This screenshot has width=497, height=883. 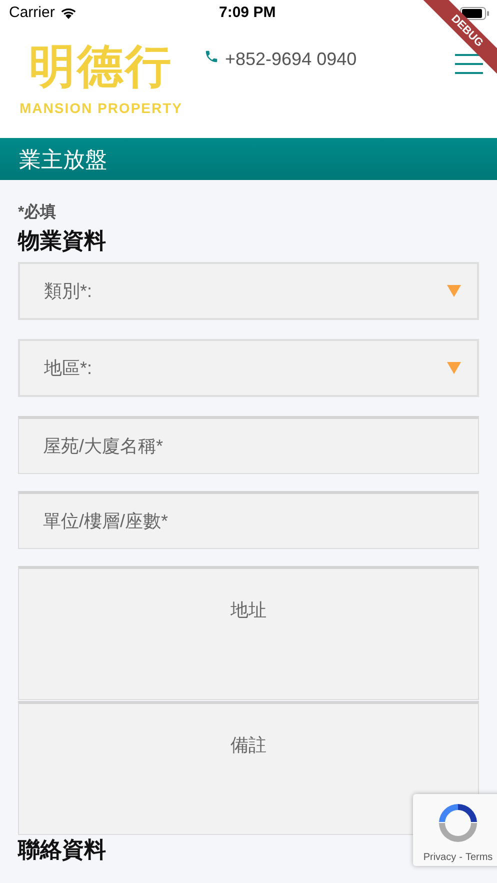 What do you see at coordinates (248, 768) in the screenshot?
I see `text-area: 備註` at bounding box center [248, 768].